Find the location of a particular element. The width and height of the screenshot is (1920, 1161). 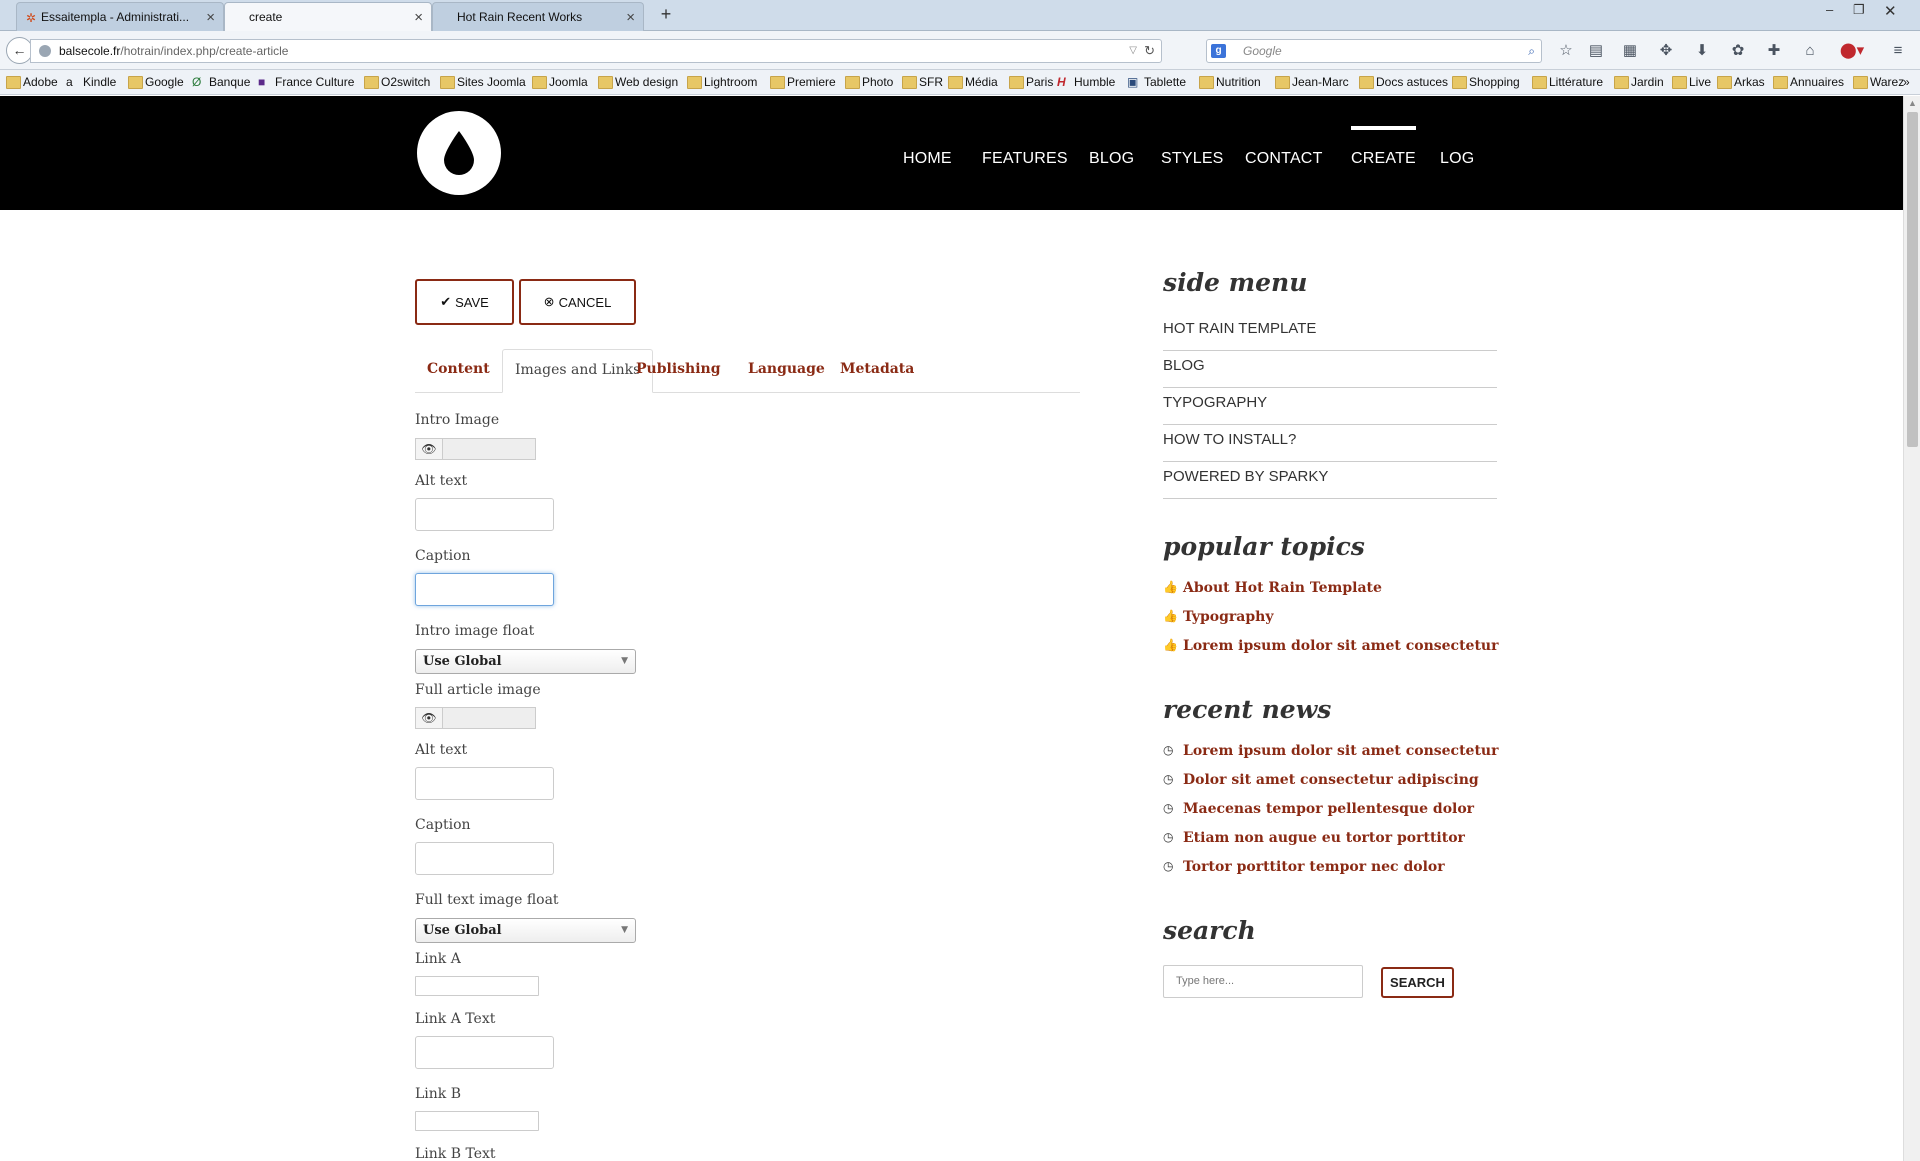

bookmark-item: Annuaires is located at coordinates (1808, 82).